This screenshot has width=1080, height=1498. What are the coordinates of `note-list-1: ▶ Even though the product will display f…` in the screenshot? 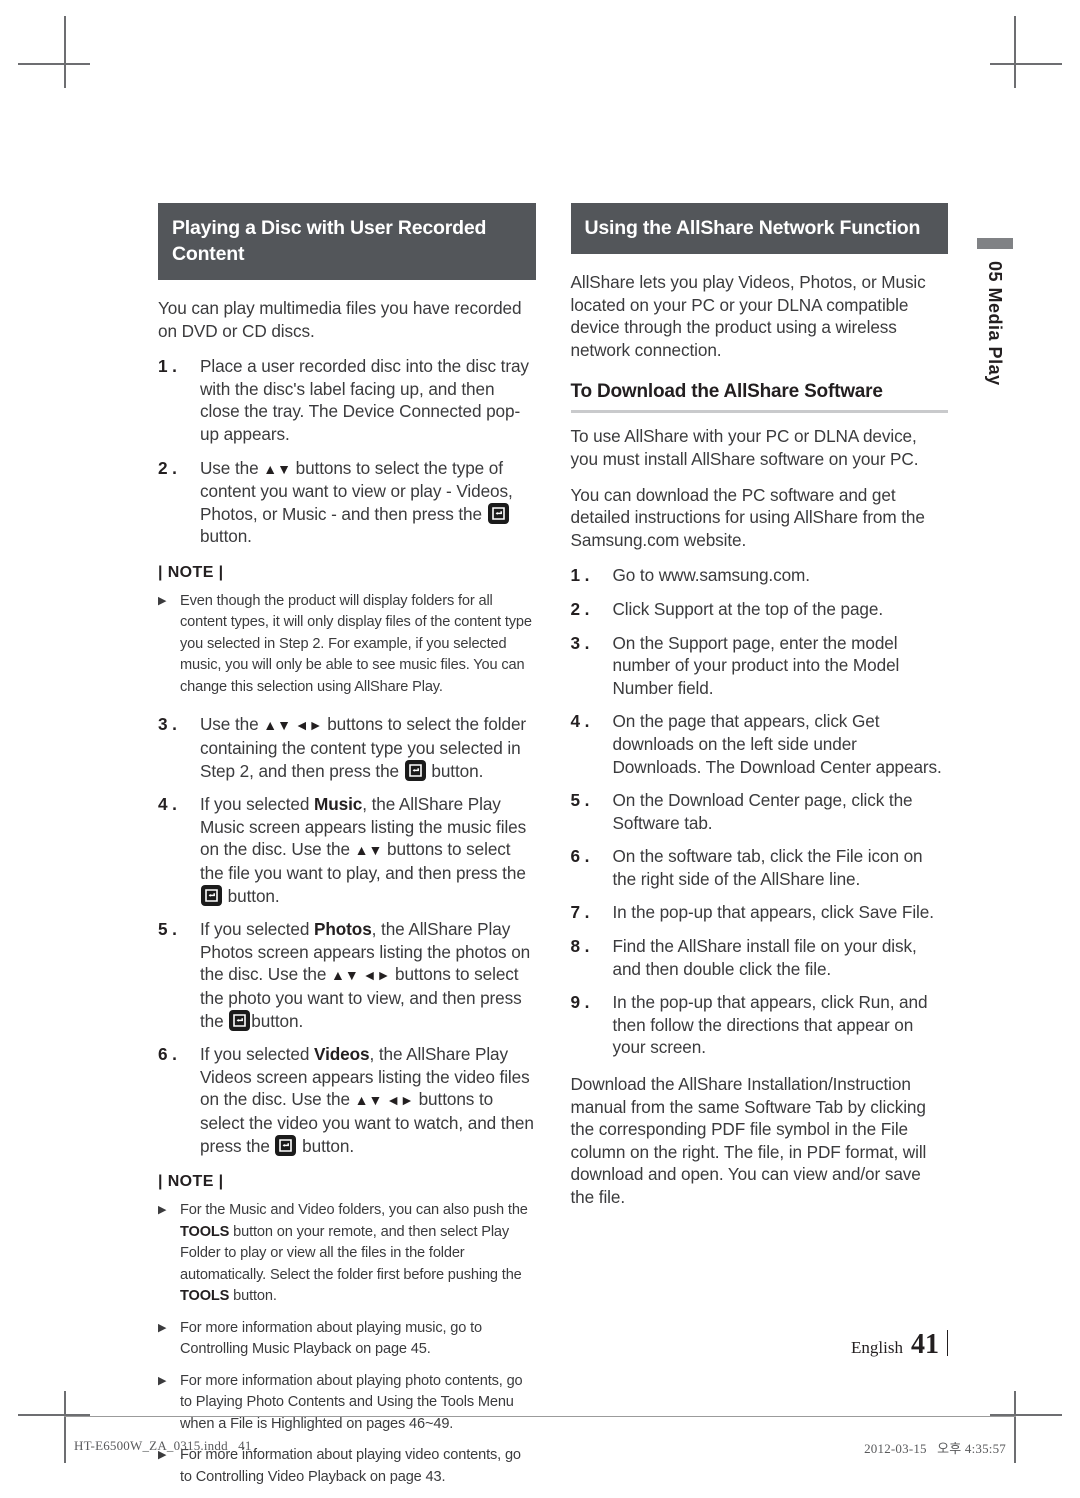 It's located at (347, 645).